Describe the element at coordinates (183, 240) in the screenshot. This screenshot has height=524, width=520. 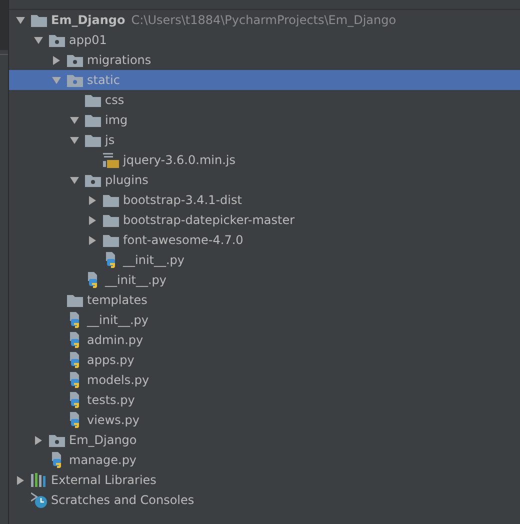
I see `item-name: font-awesome-4.7.0` at that location.